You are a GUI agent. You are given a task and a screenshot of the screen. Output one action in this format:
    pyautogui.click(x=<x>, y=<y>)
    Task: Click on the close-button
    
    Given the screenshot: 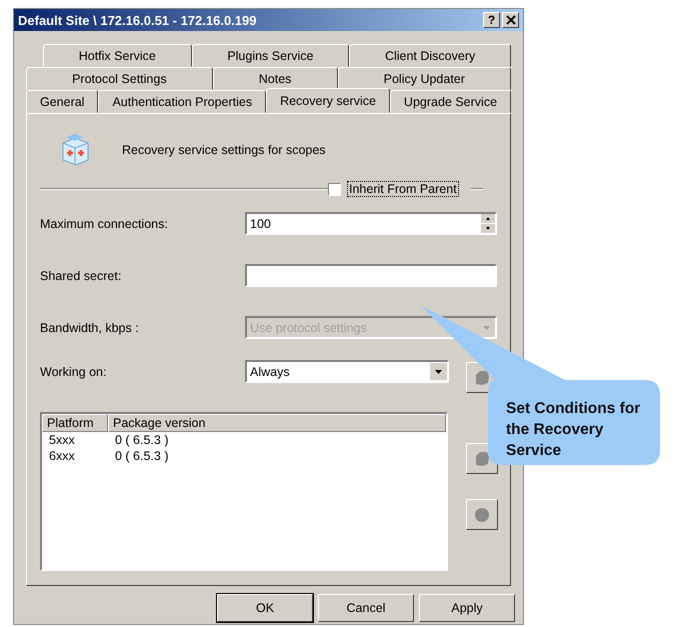 What is the action you would take?
    pyautogui.click(x=510, y=20)
    